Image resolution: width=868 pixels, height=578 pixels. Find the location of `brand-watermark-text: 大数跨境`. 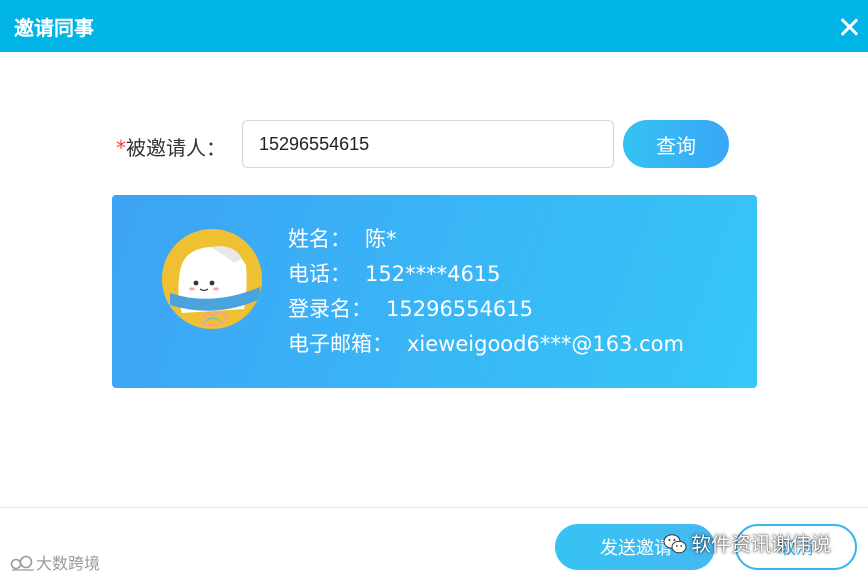

brand-watermark-text: 大数跨境 is located at coordinates (68, 563).